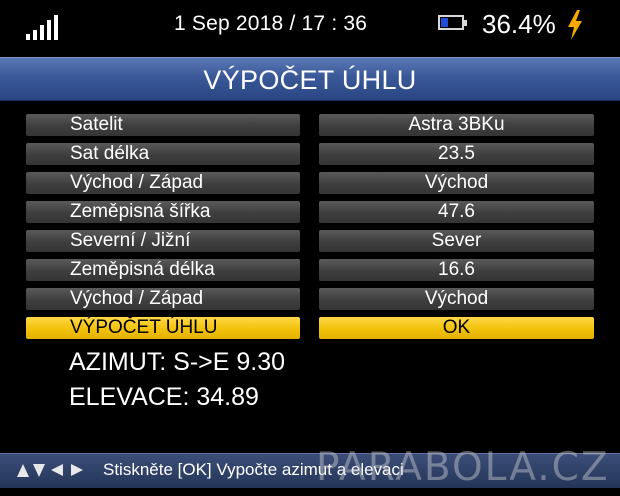 Image resolution: width=620 pixels, height=496 pixels. I want to click on title-bar: VÝPOČET ÚHLU, so click(310, 79).